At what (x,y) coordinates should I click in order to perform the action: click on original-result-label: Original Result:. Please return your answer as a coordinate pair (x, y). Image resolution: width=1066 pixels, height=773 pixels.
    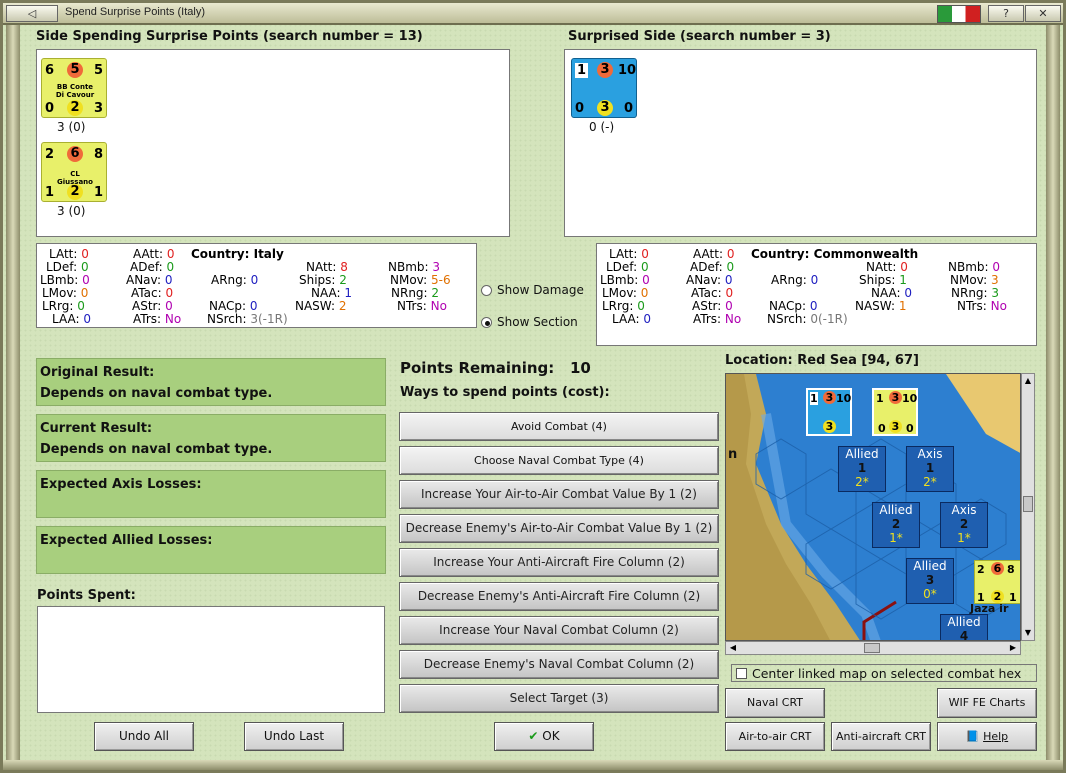
    Looking at the image, I should click on (97, 372).